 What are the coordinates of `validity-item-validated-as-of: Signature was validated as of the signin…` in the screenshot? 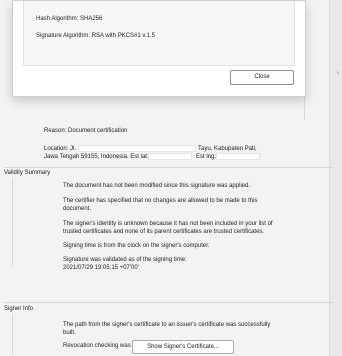 It's located at (125, 260).